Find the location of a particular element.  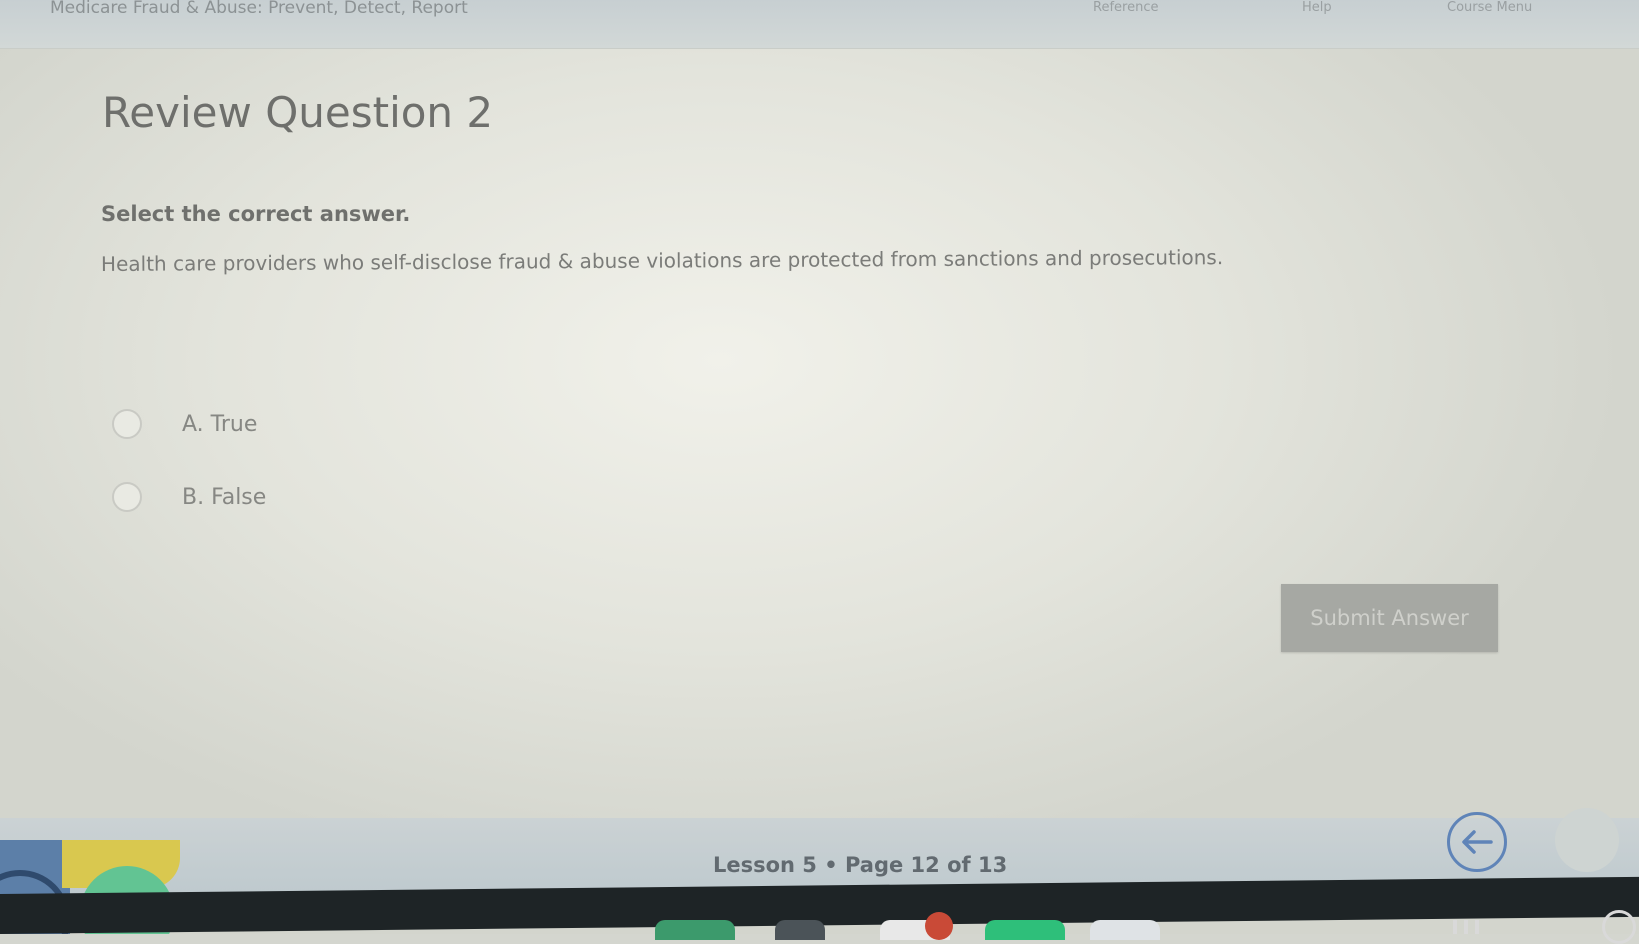

back-button is located at coordinates (1477, 842).